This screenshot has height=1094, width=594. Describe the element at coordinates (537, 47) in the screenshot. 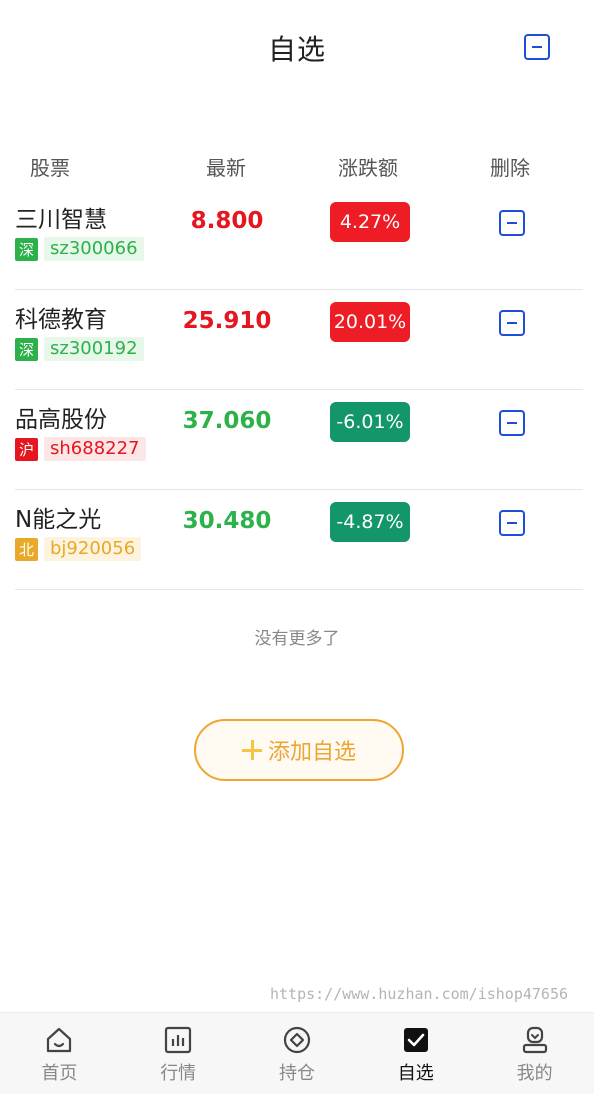

I see `edit-mode-button` at that location.